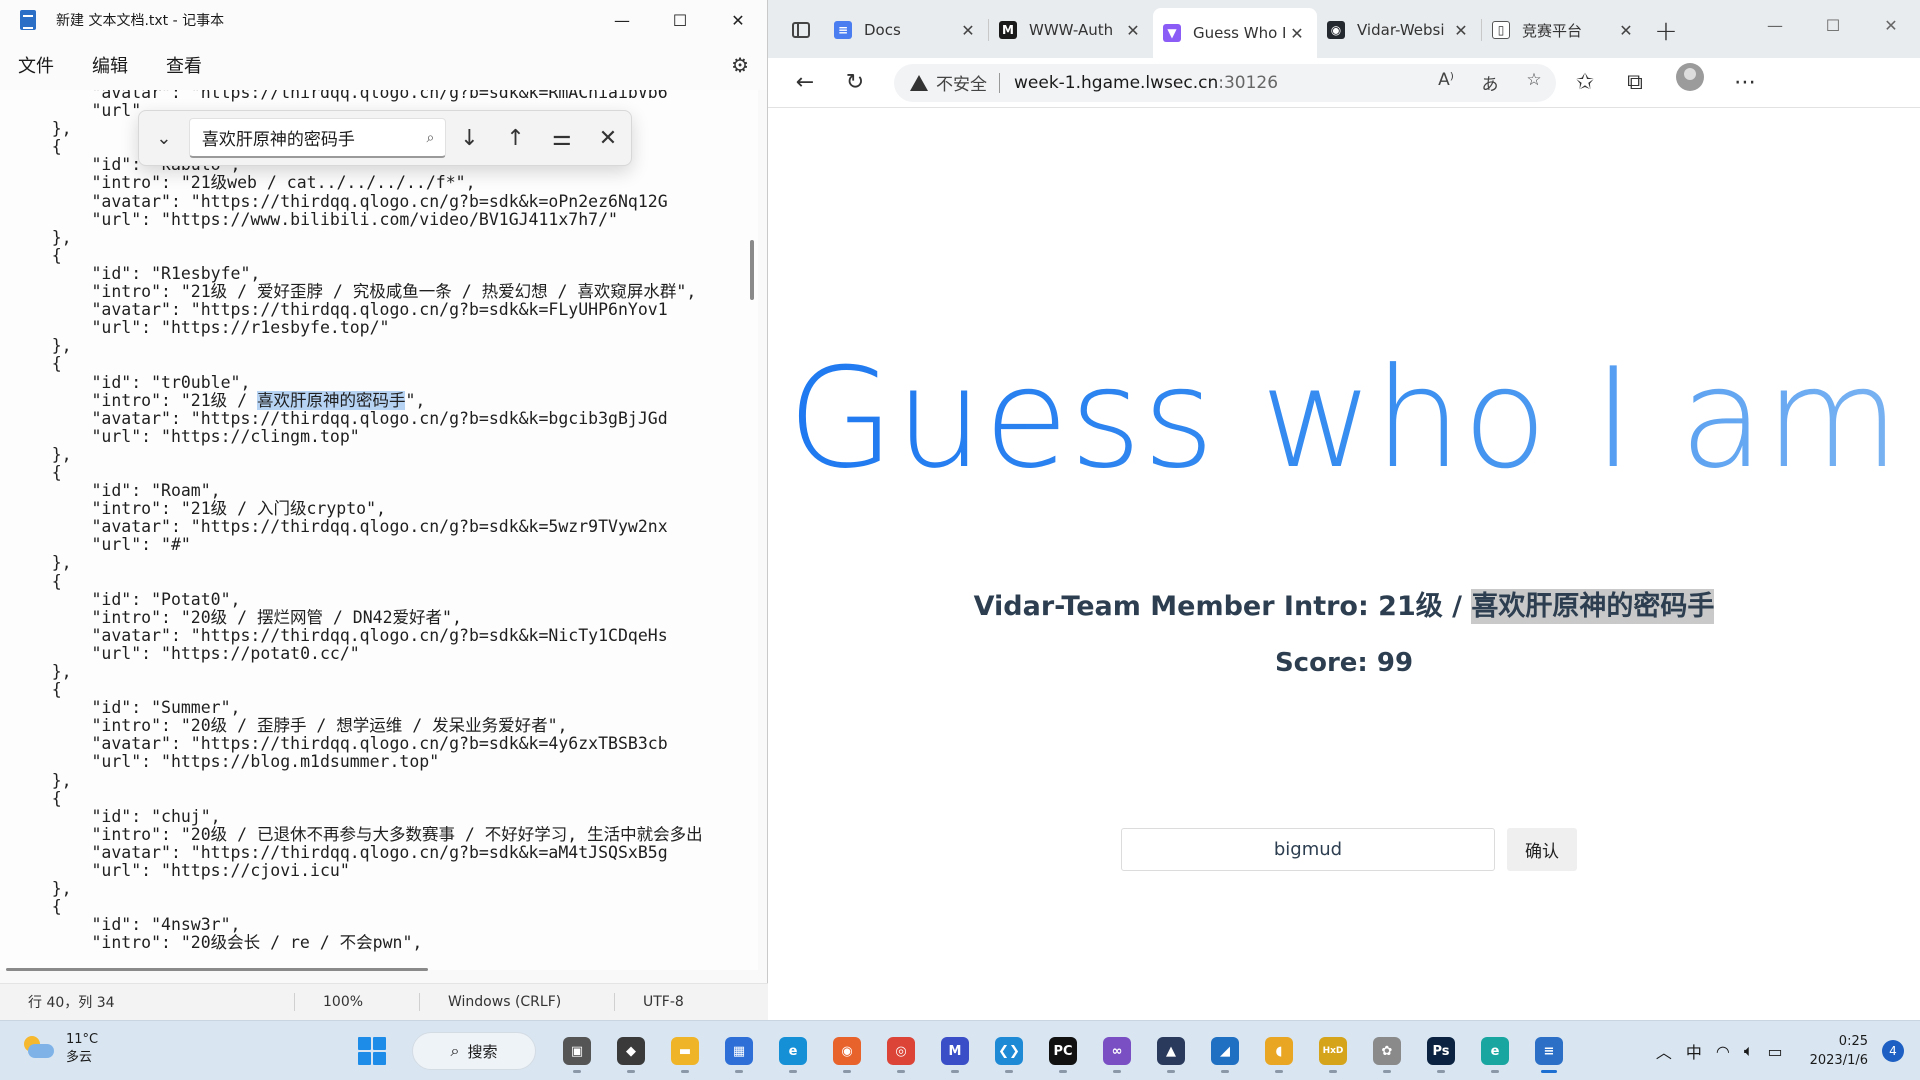  What do you see at coordinates (1774, 1051) in the screenshot?
I see `battery-icon: ▭` at bounding box center [1774, 1051].